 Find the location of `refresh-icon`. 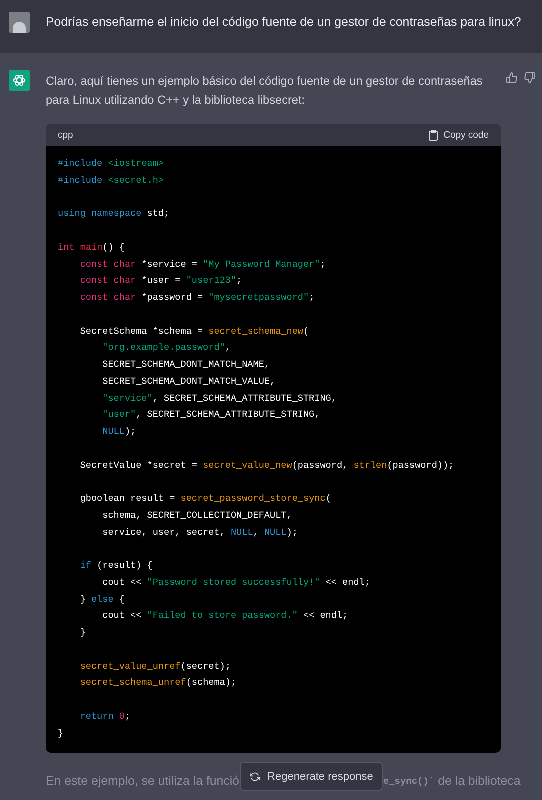

refresh-icon is located at coordinates (255, 777).